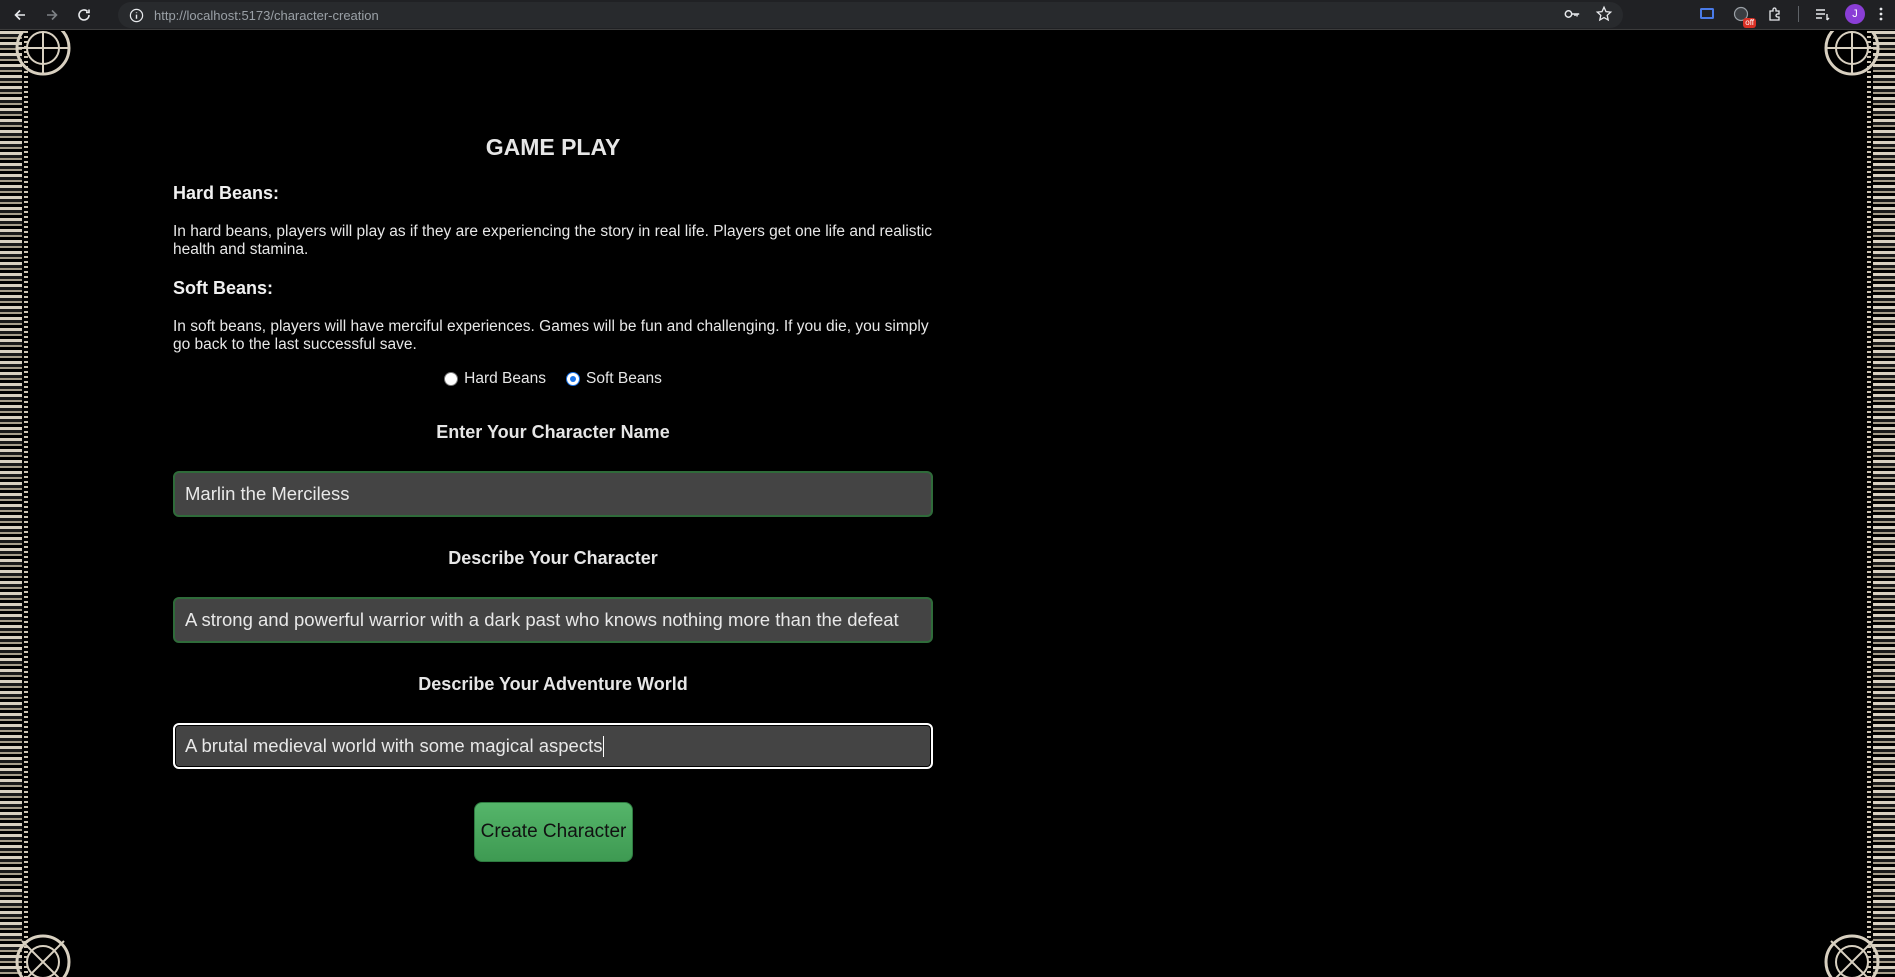 The height and width of the screenshot is (977, 1895). Describe the element at coordinates (505, 379) in the screenshot. I see `radio-label-hard-beans: Hard Beans` at that location.